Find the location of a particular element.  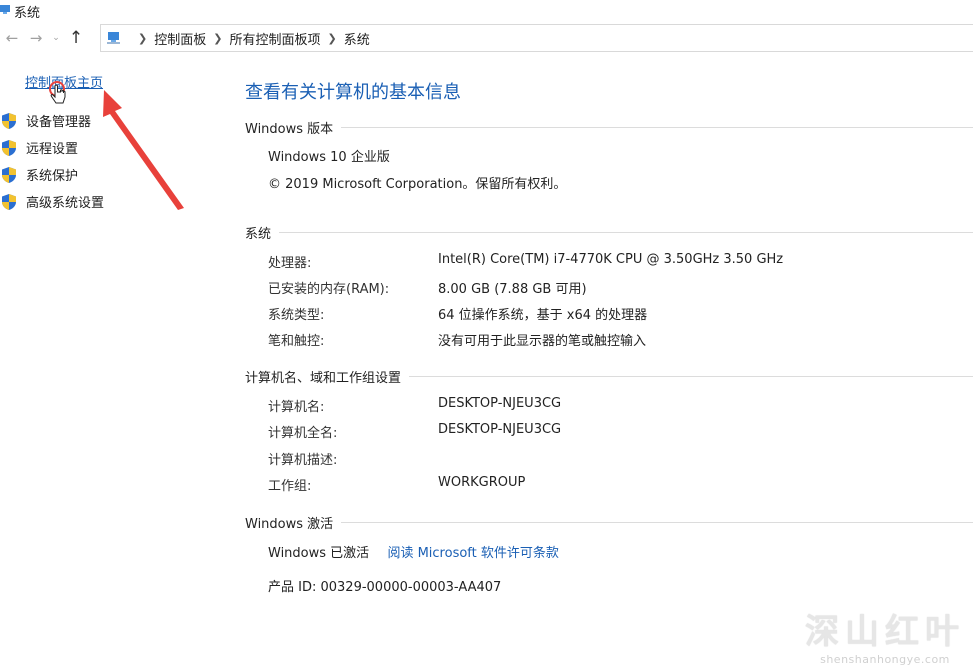

info-label: 计算机全名: is located at coordinates (303, 433).